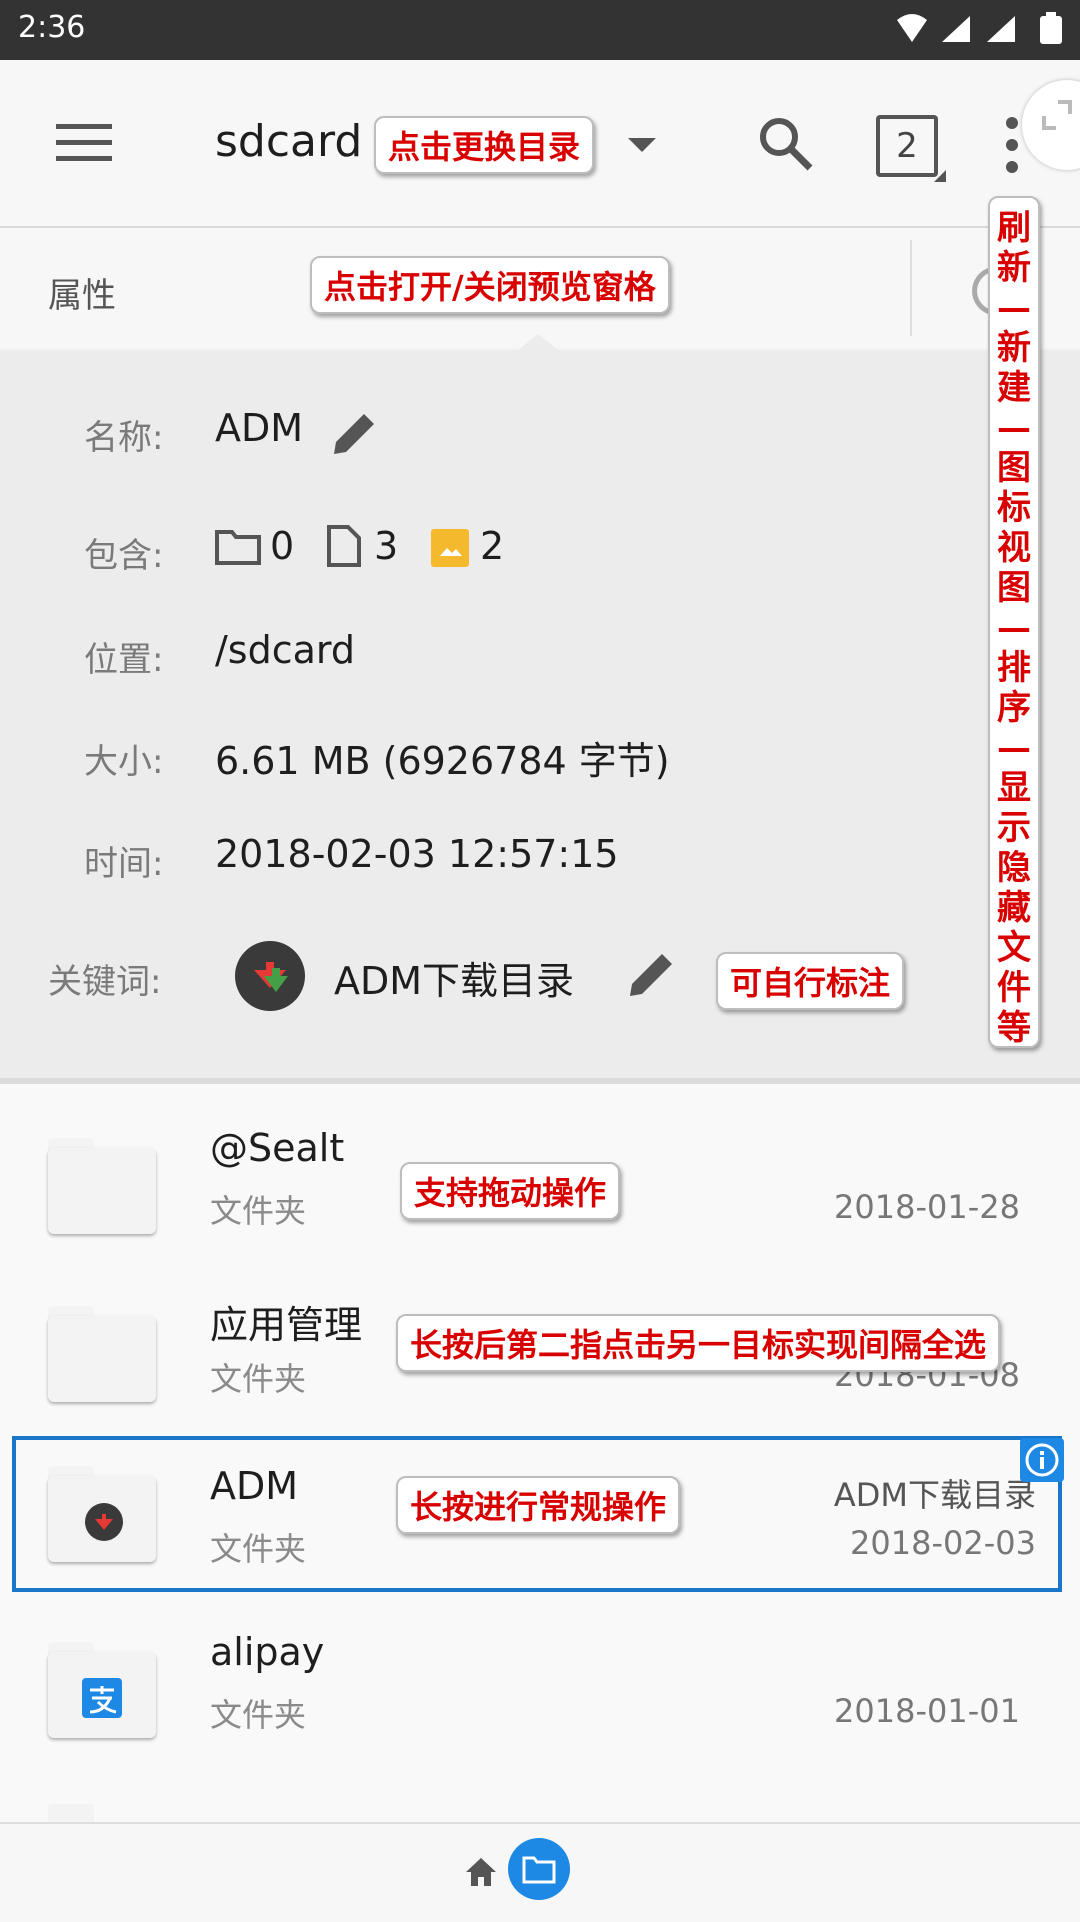 The image size is (1080, 1922). I want to click on location-title: sdcard, so click(288, 141).